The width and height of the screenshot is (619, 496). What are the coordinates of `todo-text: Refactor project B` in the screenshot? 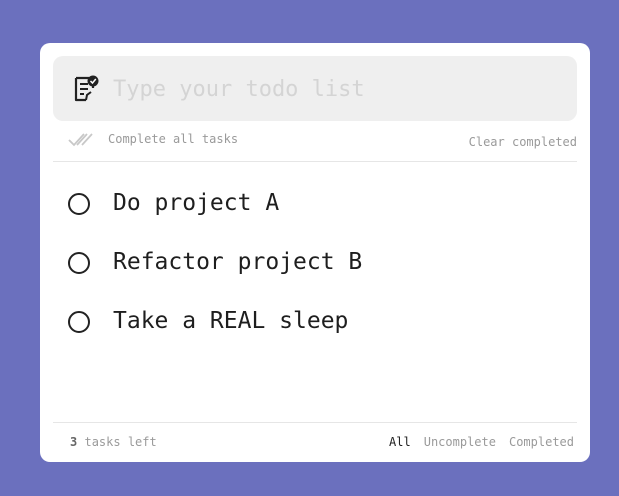 It's located at (237, 262).